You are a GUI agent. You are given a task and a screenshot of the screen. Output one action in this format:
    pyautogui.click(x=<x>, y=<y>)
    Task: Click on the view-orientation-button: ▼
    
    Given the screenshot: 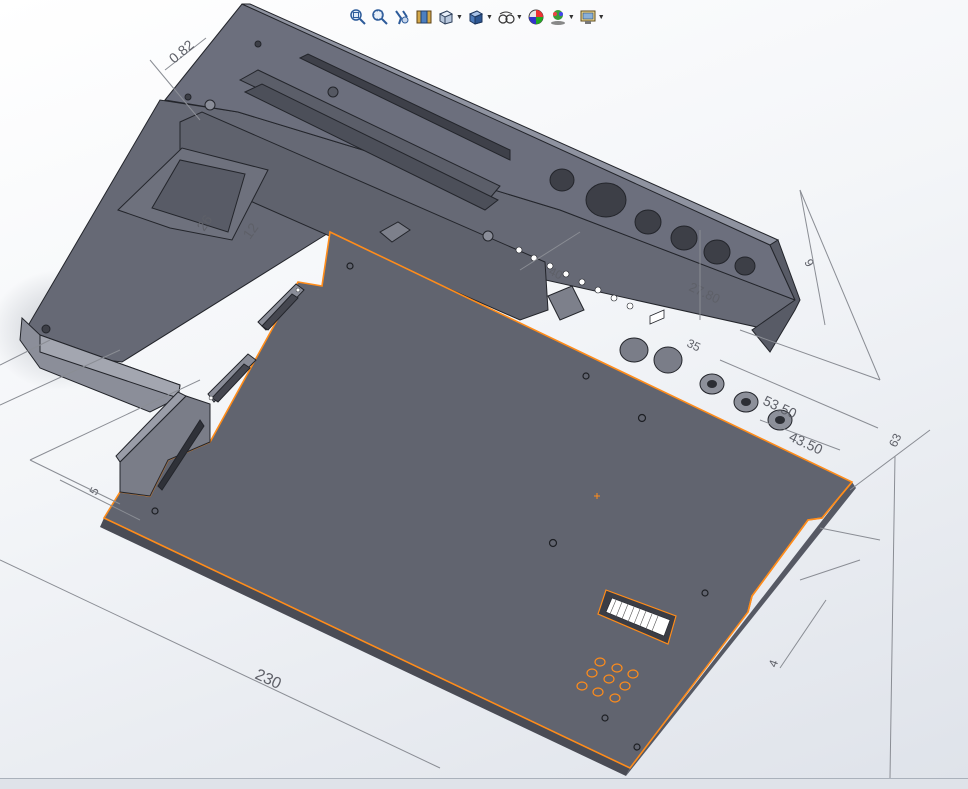 What is the action you would take?
    pyautogui.click(x=450, y=17)
    